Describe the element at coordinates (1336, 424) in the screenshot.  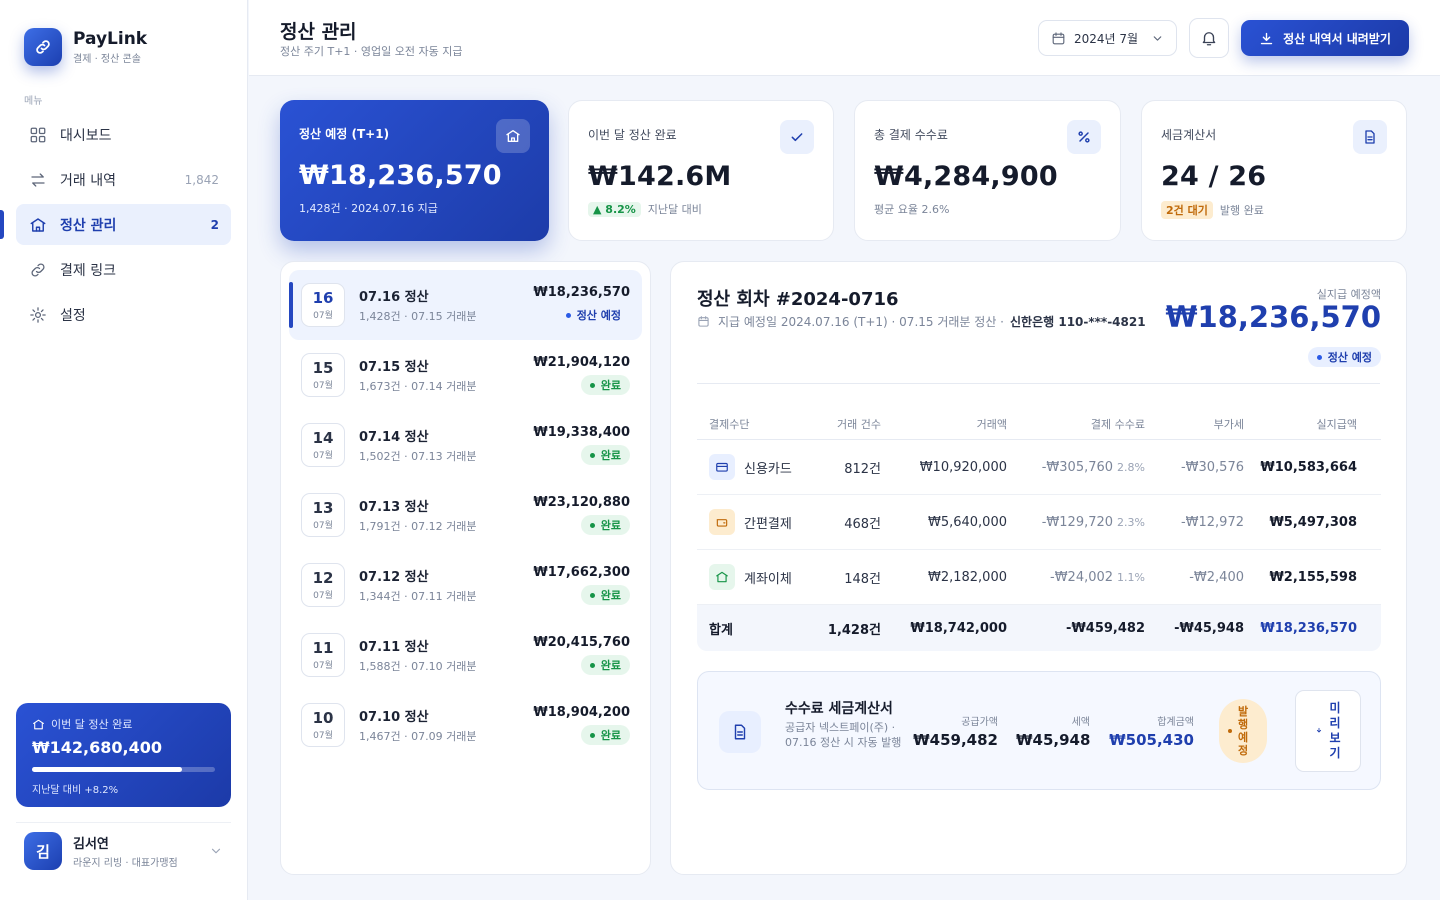
I see `column-header: 실지급액` at that location.